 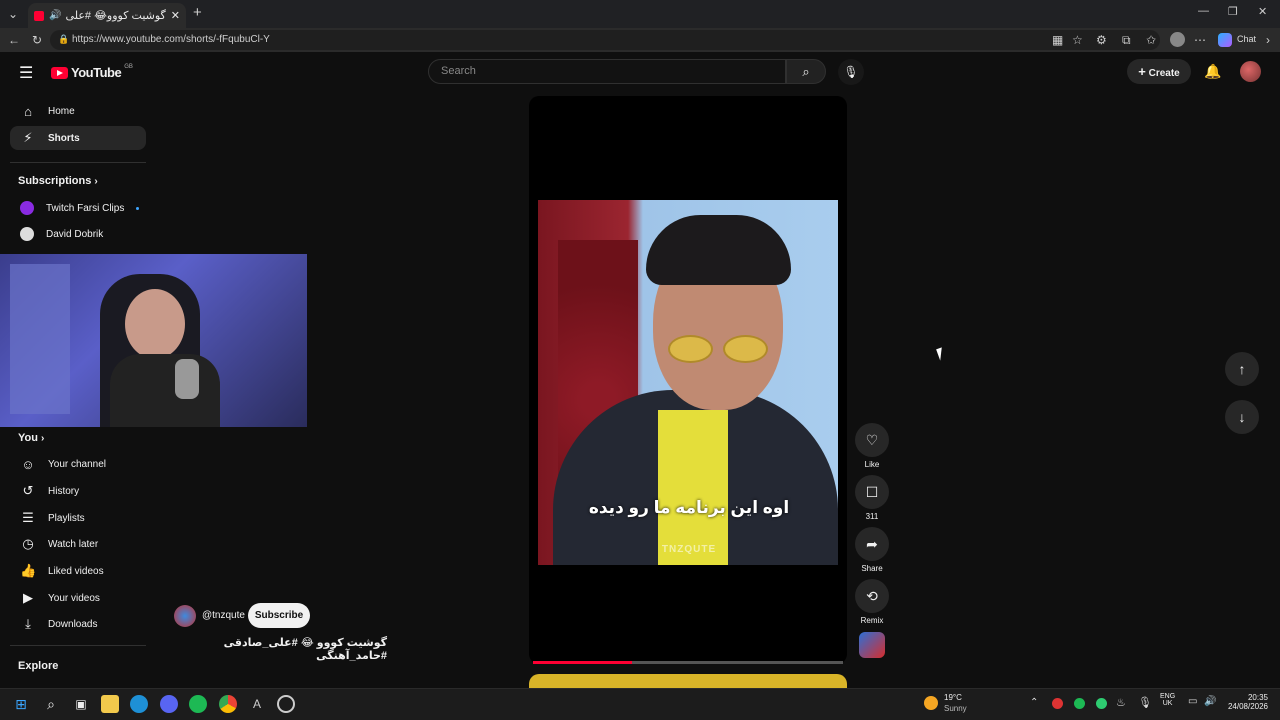 What do you see at coordinates (51, 704) in the screenshot?
I see `search-icon: ⌕` at bounding box center [51, 704].